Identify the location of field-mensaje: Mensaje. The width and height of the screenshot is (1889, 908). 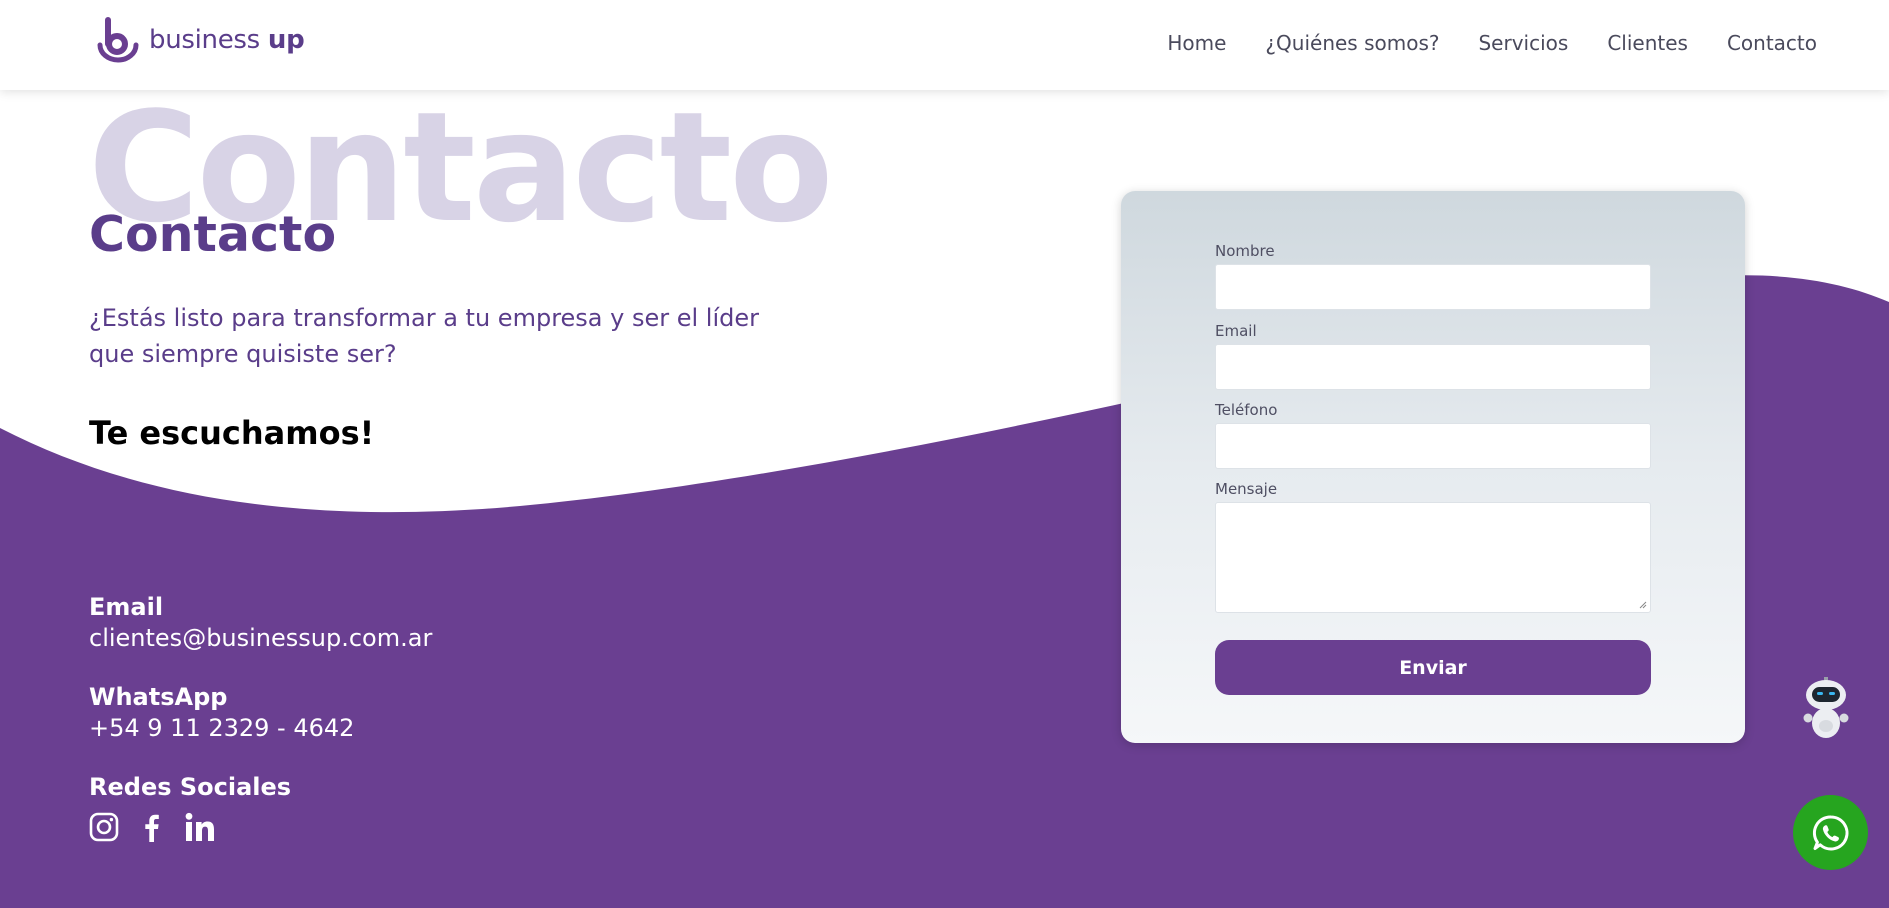
(1433, 546).